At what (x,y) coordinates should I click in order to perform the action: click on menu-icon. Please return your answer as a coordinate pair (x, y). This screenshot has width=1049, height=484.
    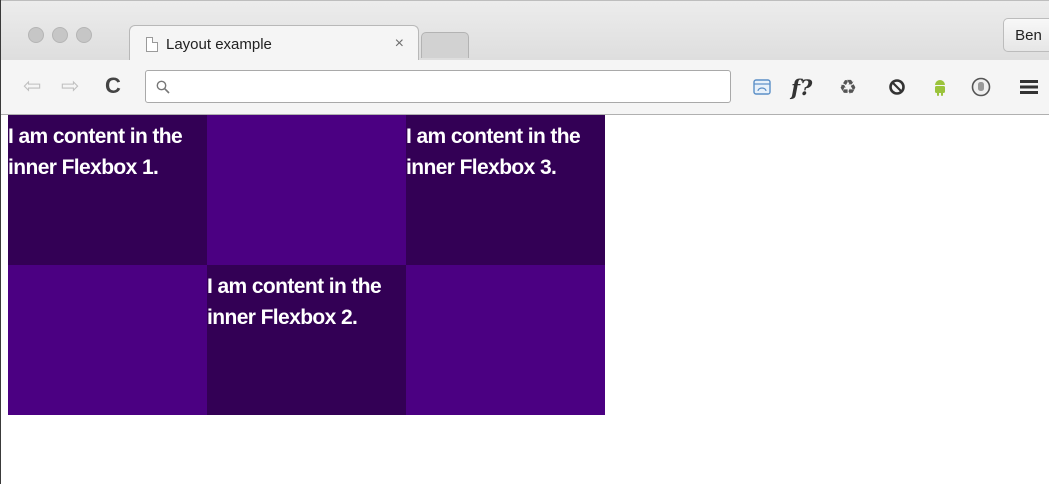
    Looking at the image, I should click on (1029, 87).